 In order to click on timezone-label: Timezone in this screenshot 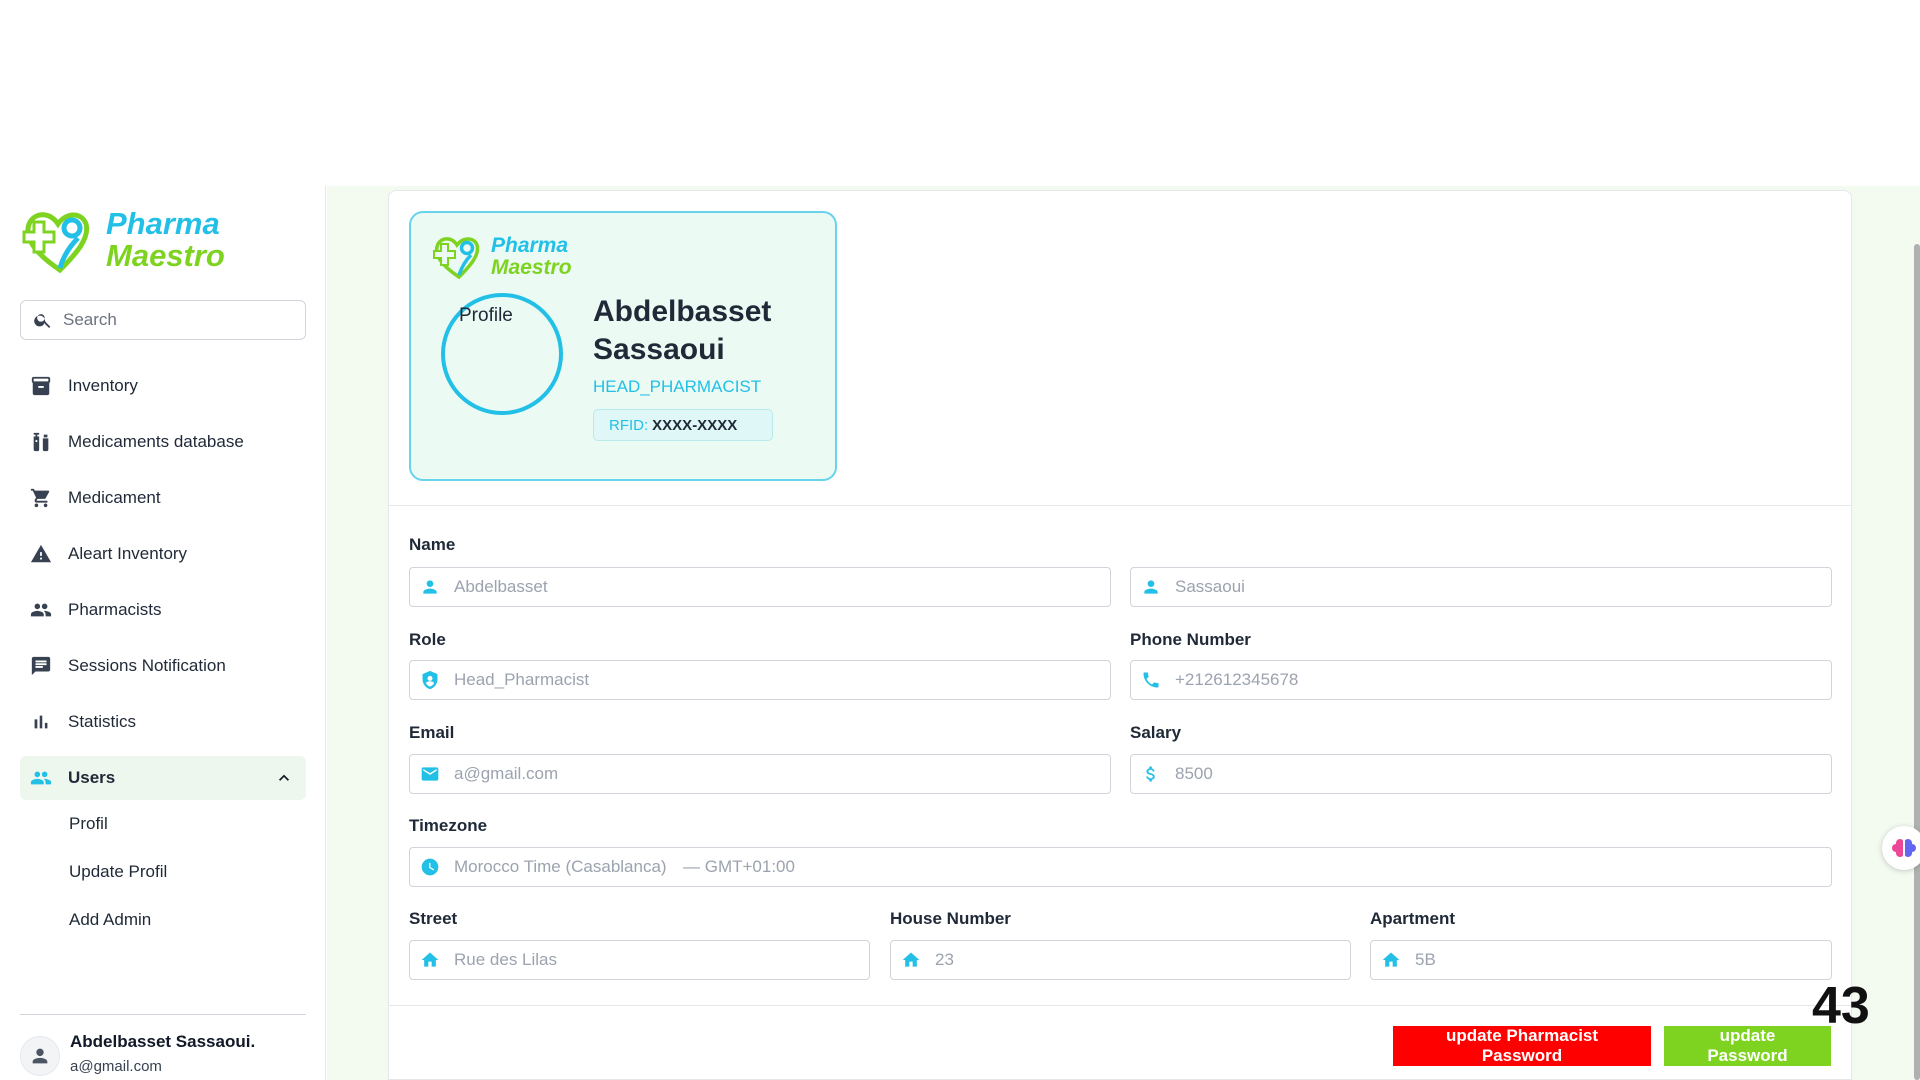, I will do `click(448, 825)`.